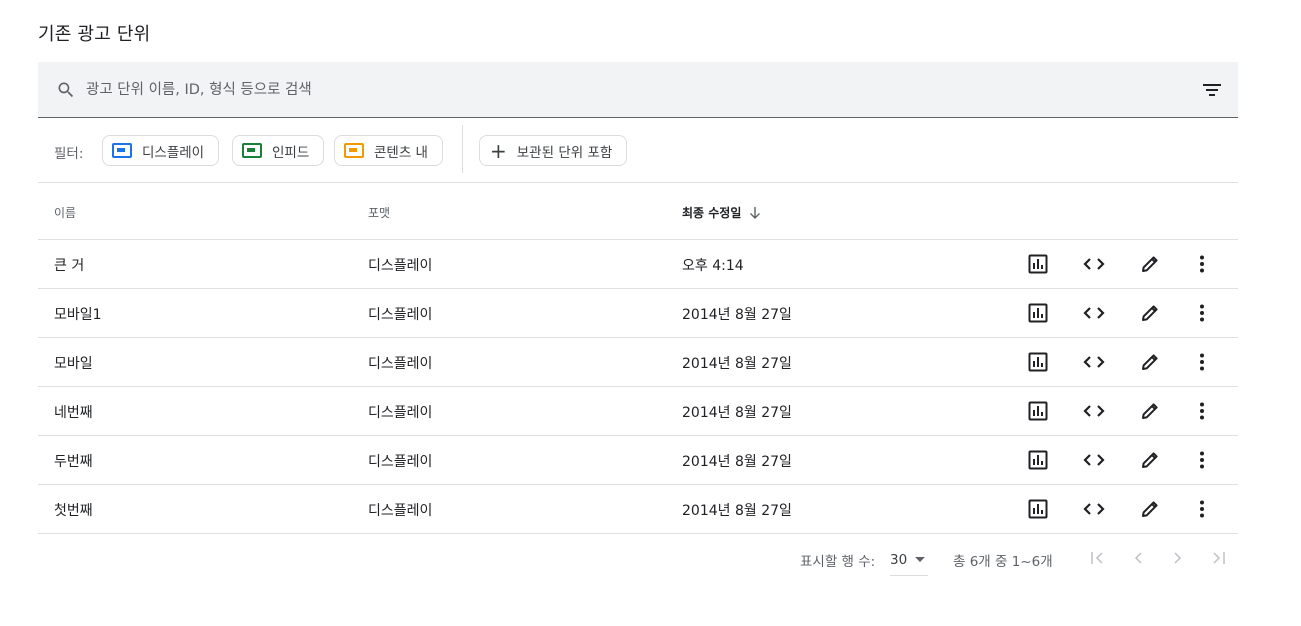 Image resolution: width=1301 pixels, height=626 pixels. Describe the element at coordinates (161, 150) in the screenshot. I see `chip-display: 디스플레이` at that location.